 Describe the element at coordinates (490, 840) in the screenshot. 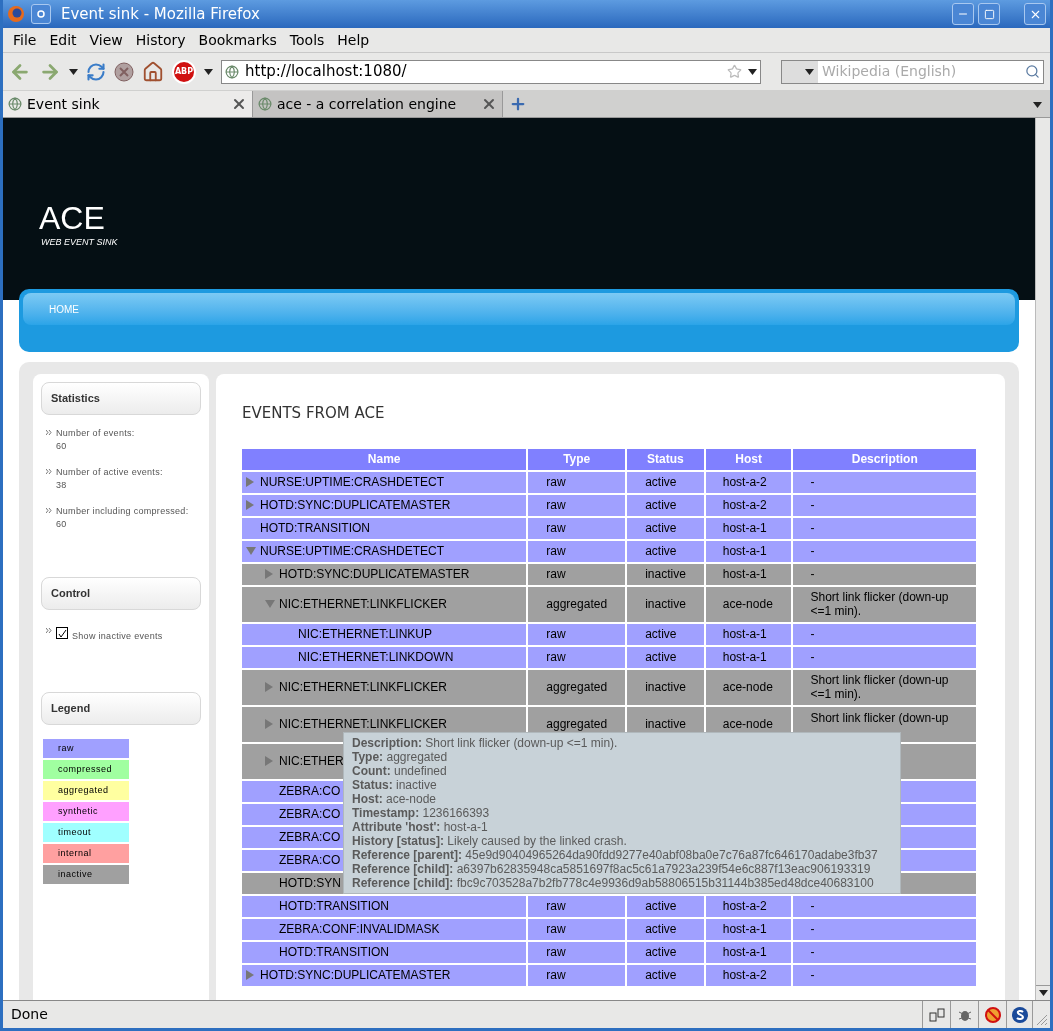

I see `tooltip-line: History [status]: Likely caused by the linked crash.` at that location.